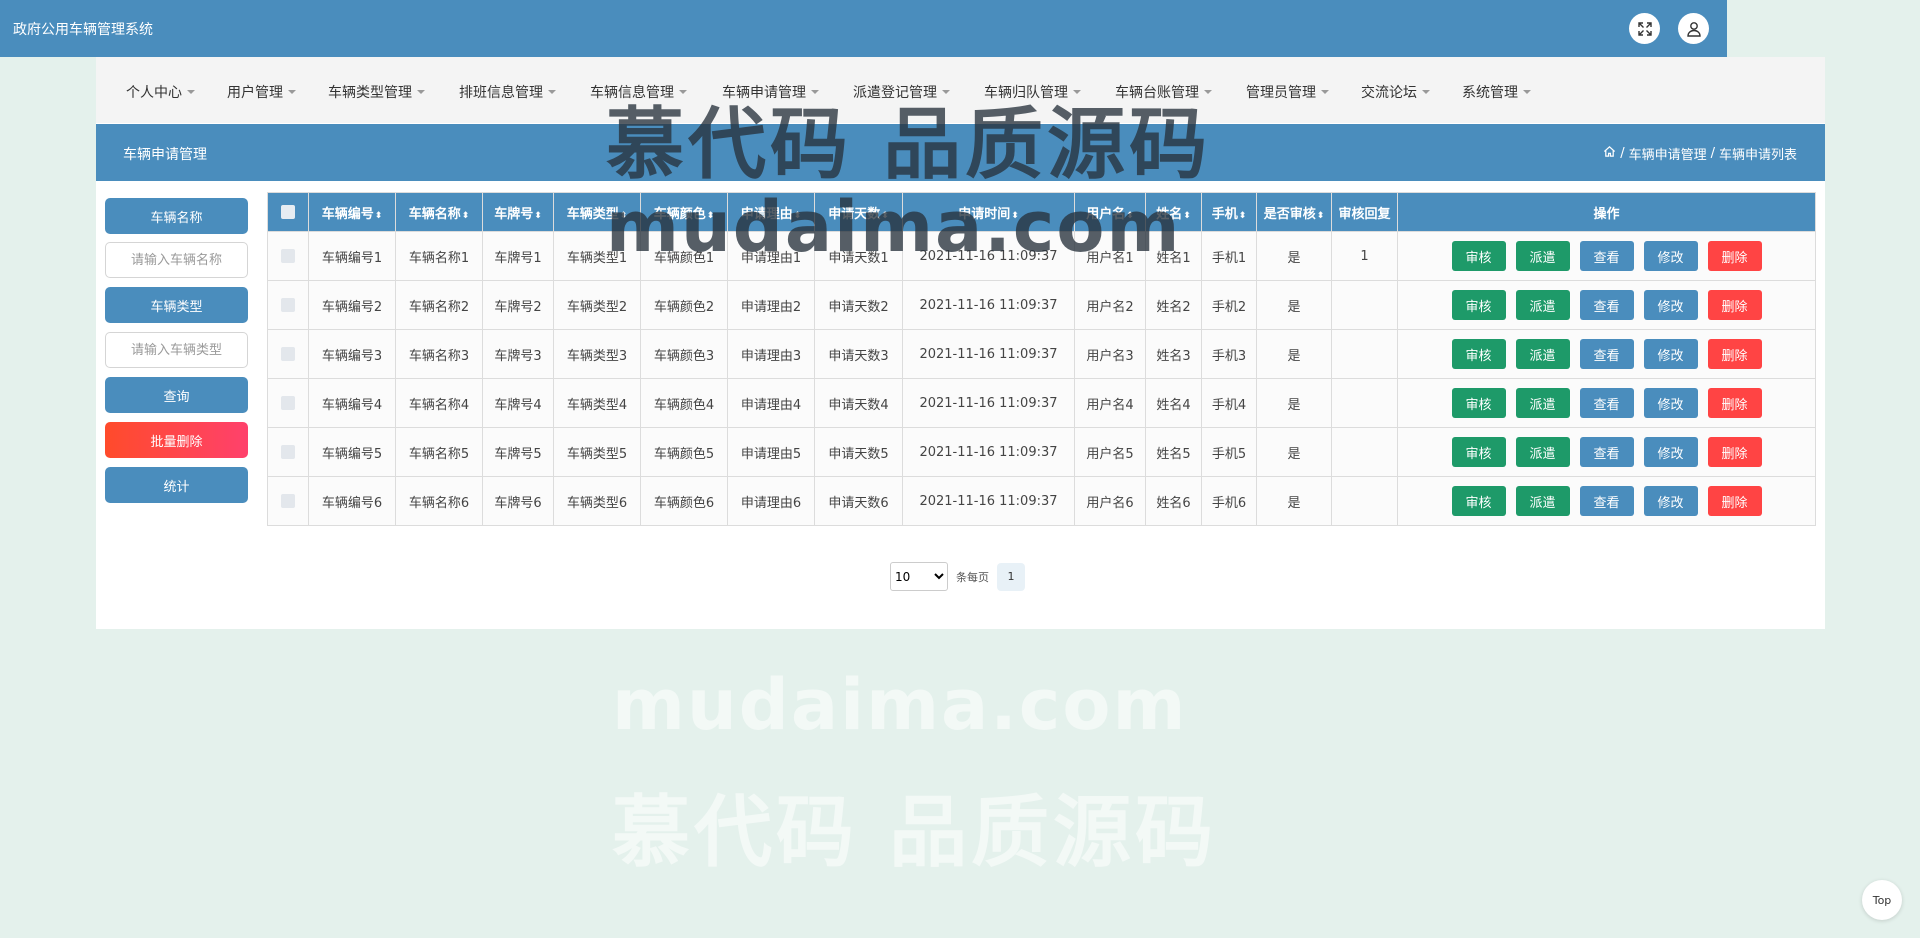 The image size is (1920, 938). Describe the element at coordinates (518, 354) in the screenshot. I see `cell-plate: 车牌号3` at that location.